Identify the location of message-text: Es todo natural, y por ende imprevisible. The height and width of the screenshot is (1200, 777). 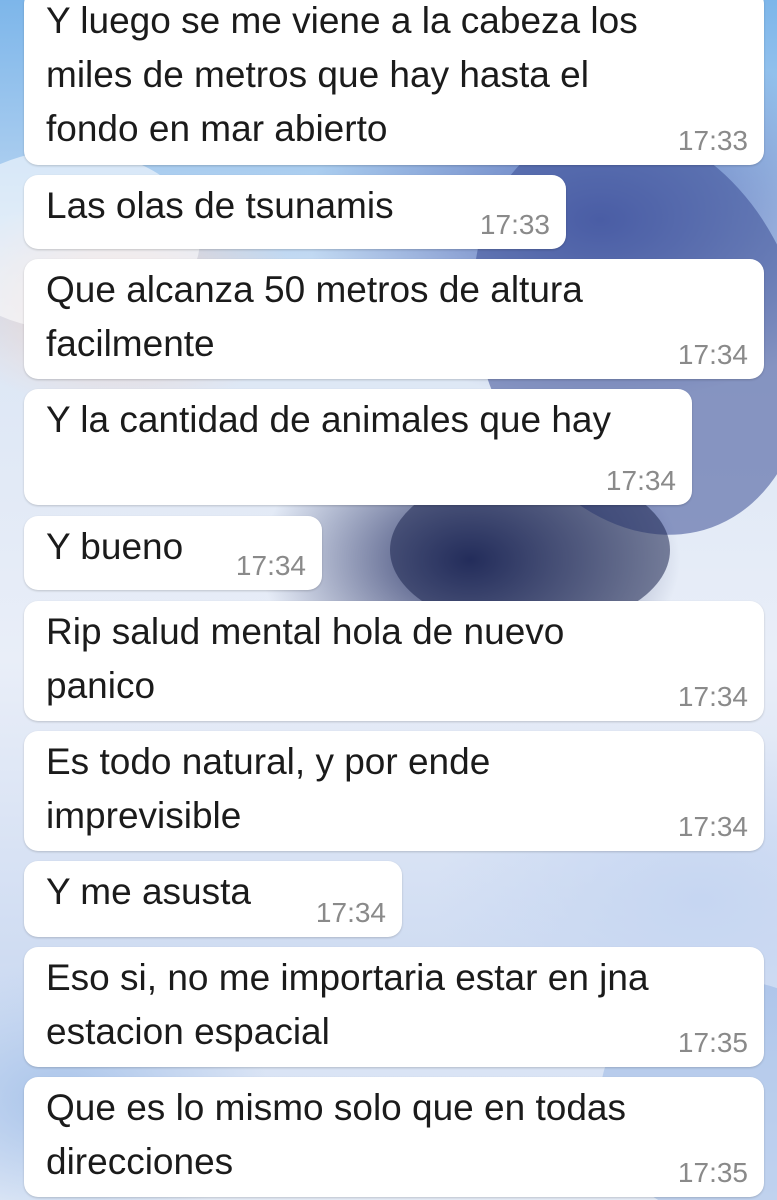
(268, 788).